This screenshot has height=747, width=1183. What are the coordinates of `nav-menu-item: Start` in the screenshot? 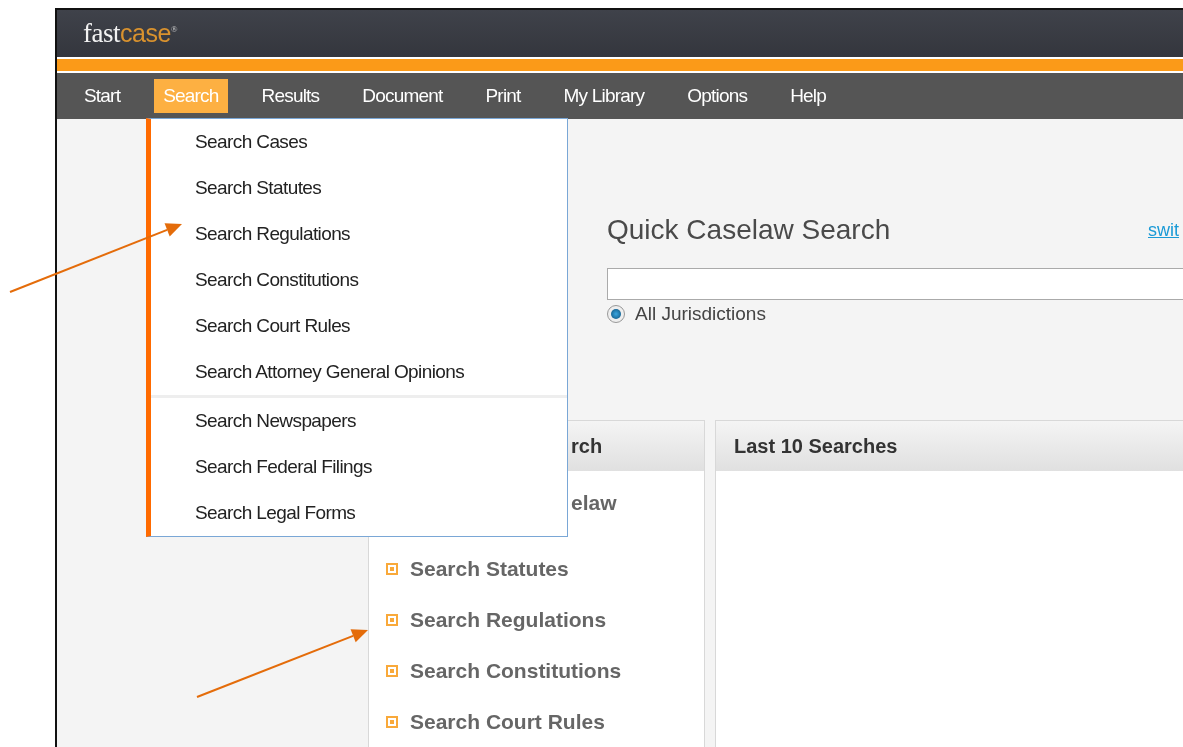 It's located at (102, 96).